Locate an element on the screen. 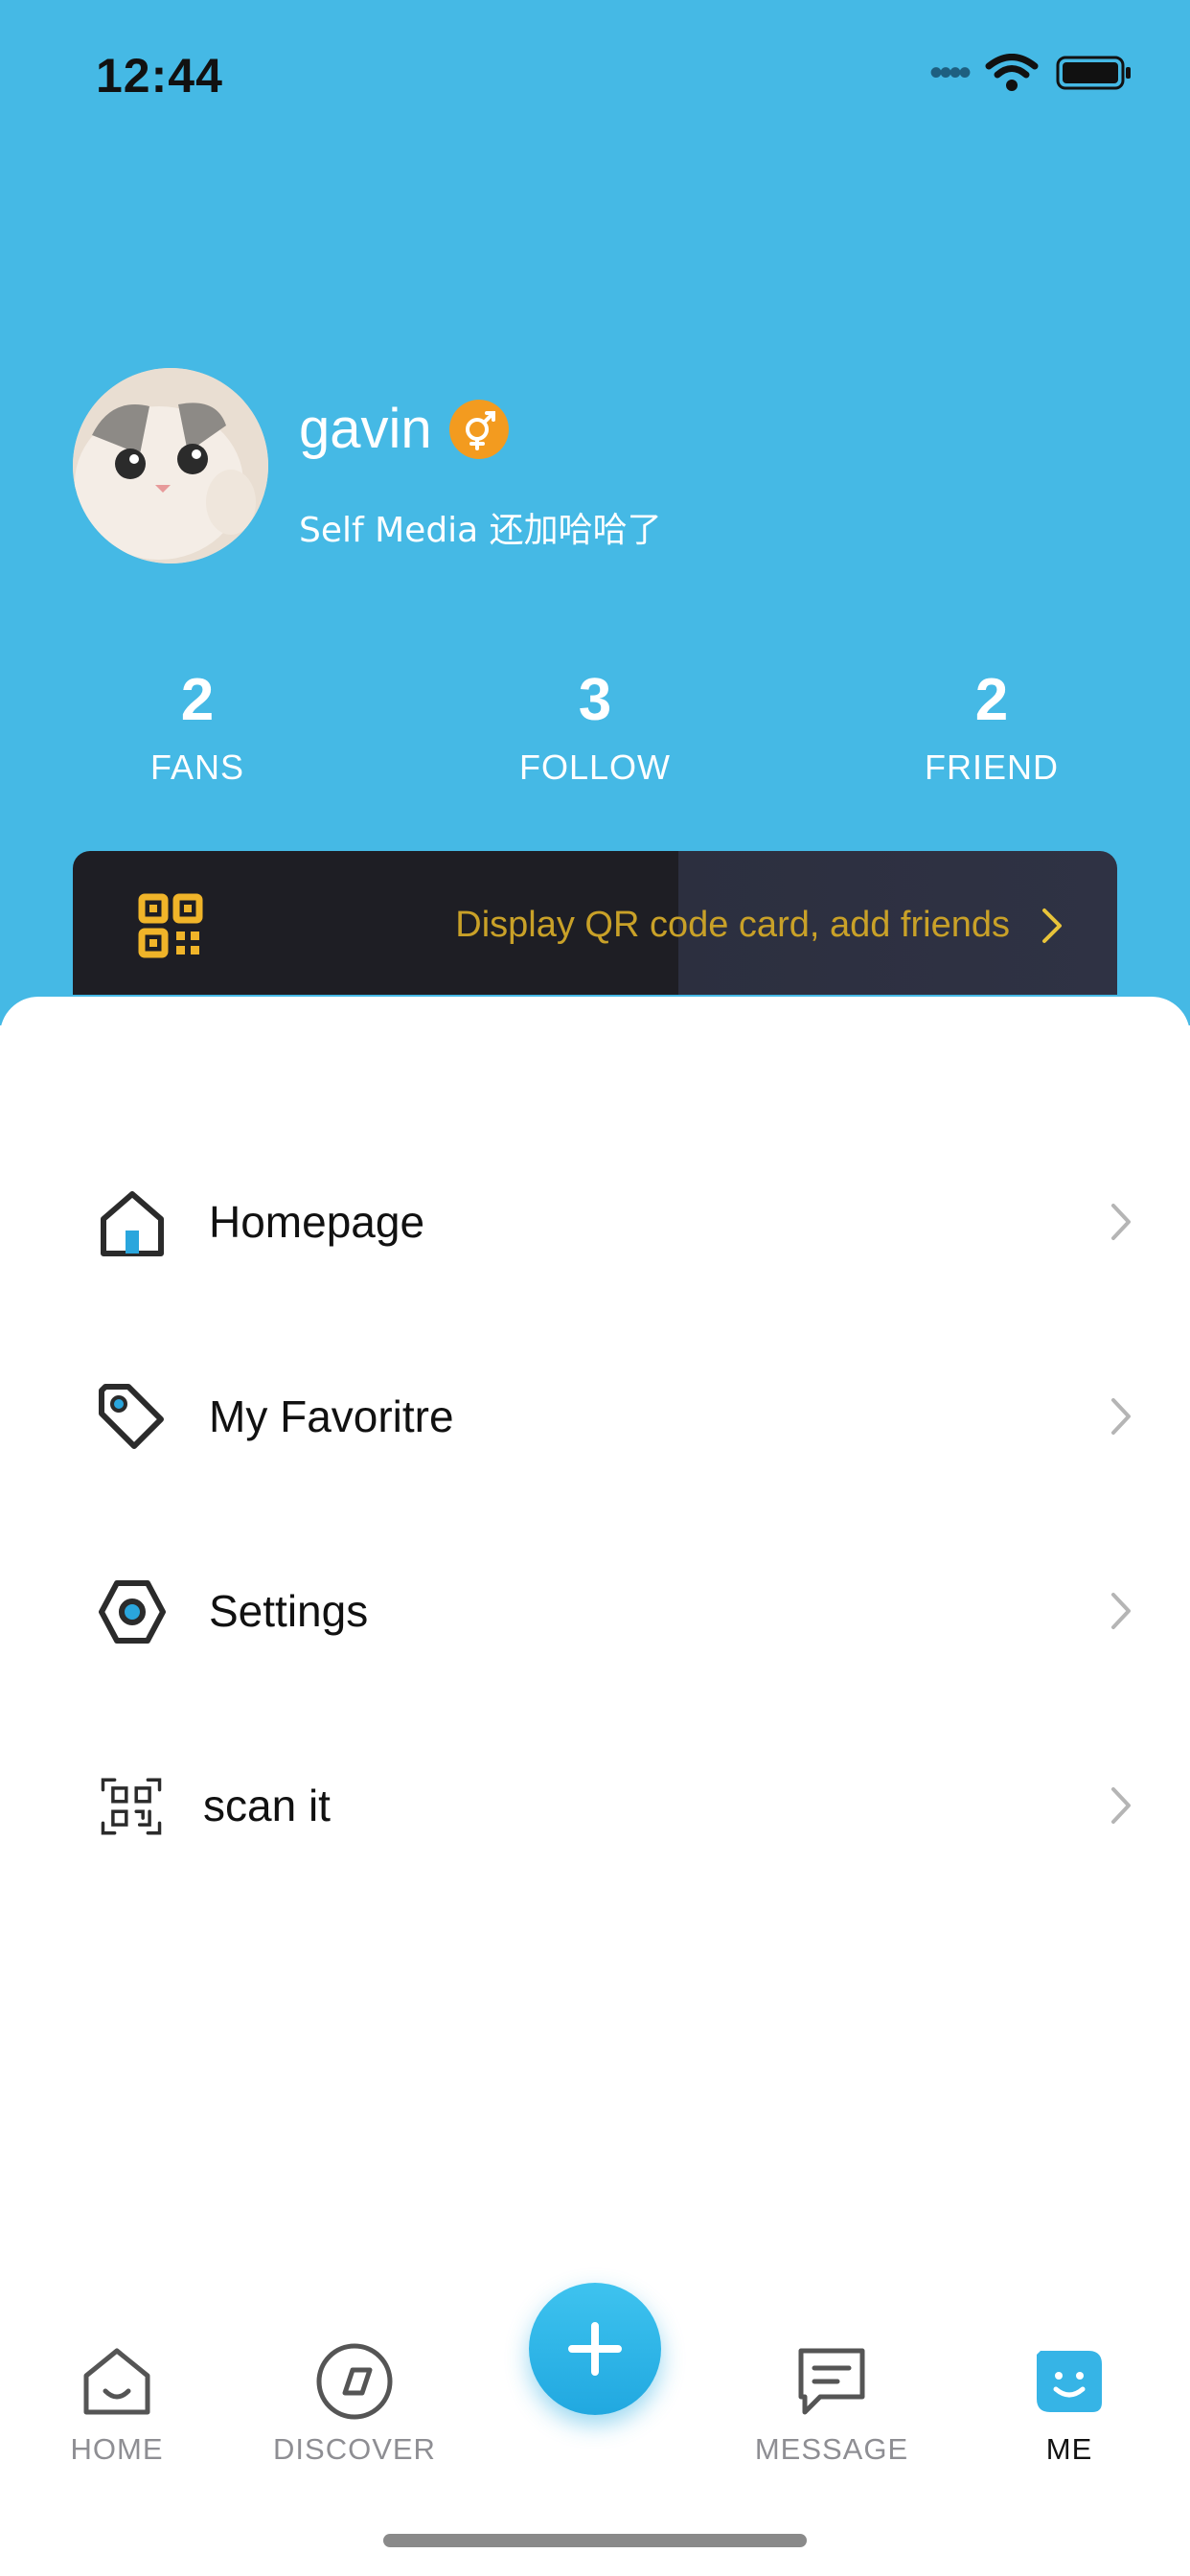  tab-home: HOME is located at coordinates (117, 2402).